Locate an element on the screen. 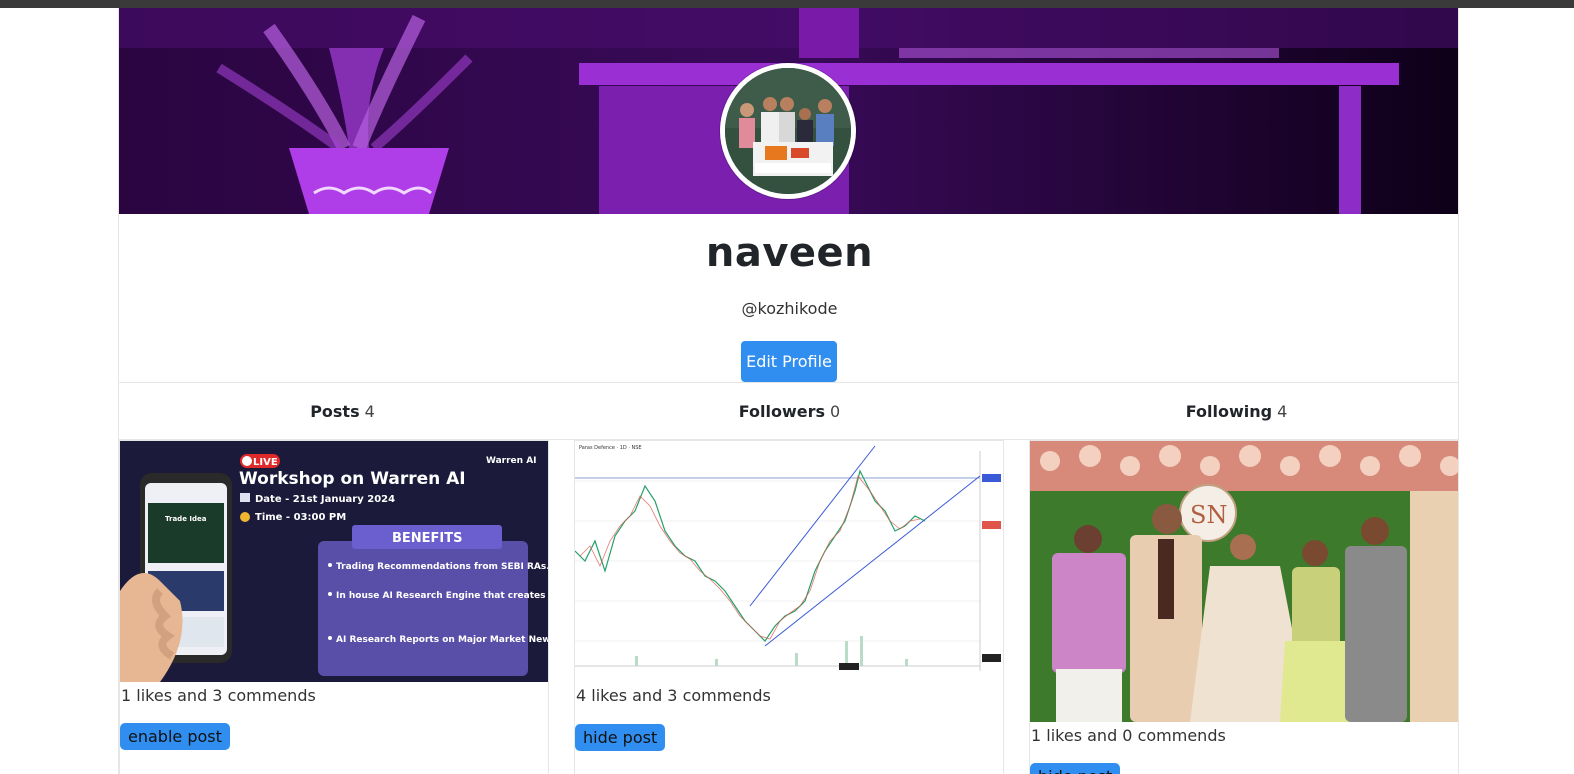  profile-username: naveen is located at coordinates (789, 253).